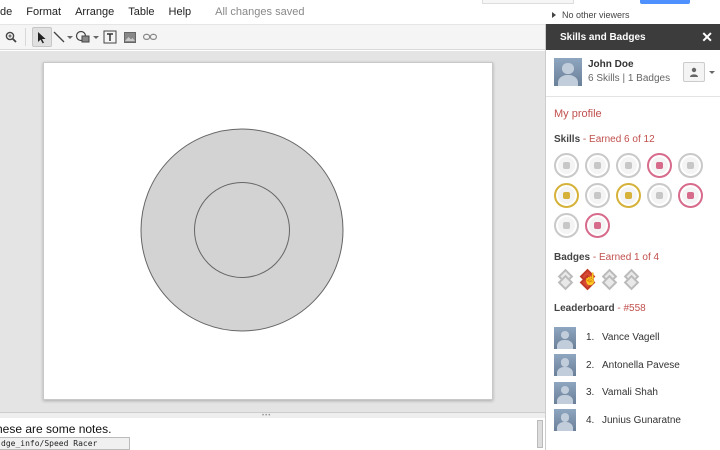 The height and width of the screenshot is (450, 720). Describe the element at coordinates (94, 12) in the screenshot. I see `menu-item-arrange: Arrange` at that location.